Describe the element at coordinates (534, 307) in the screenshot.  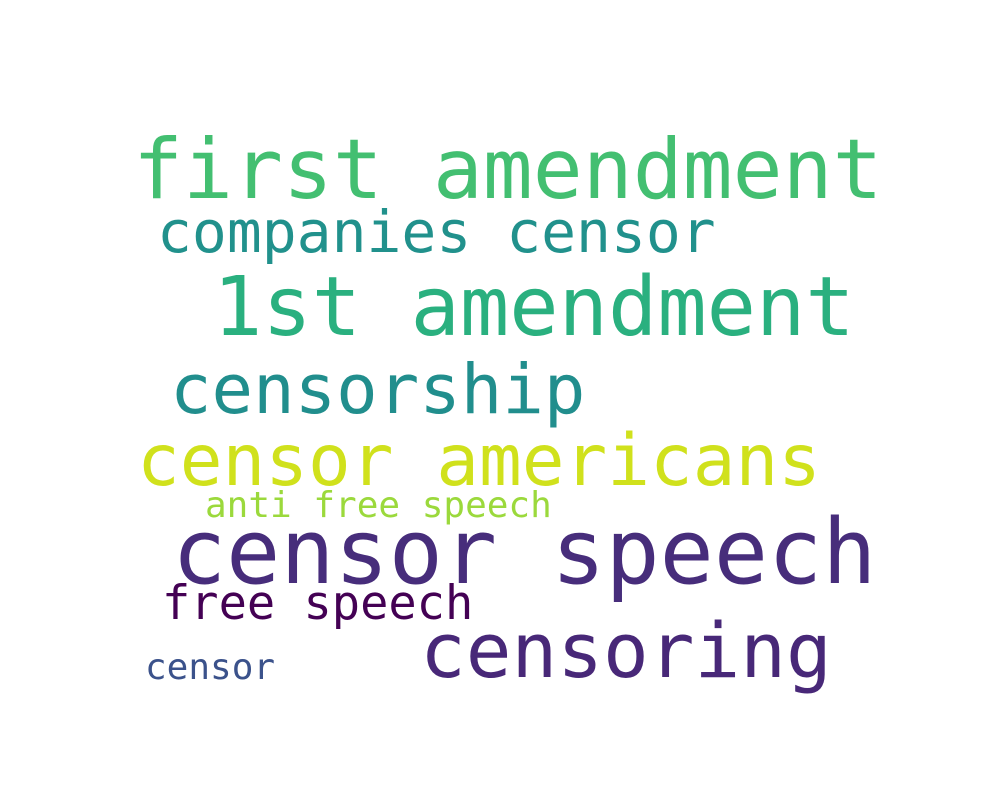
I see `word-1st-amendment: 1st amendment` at that location.